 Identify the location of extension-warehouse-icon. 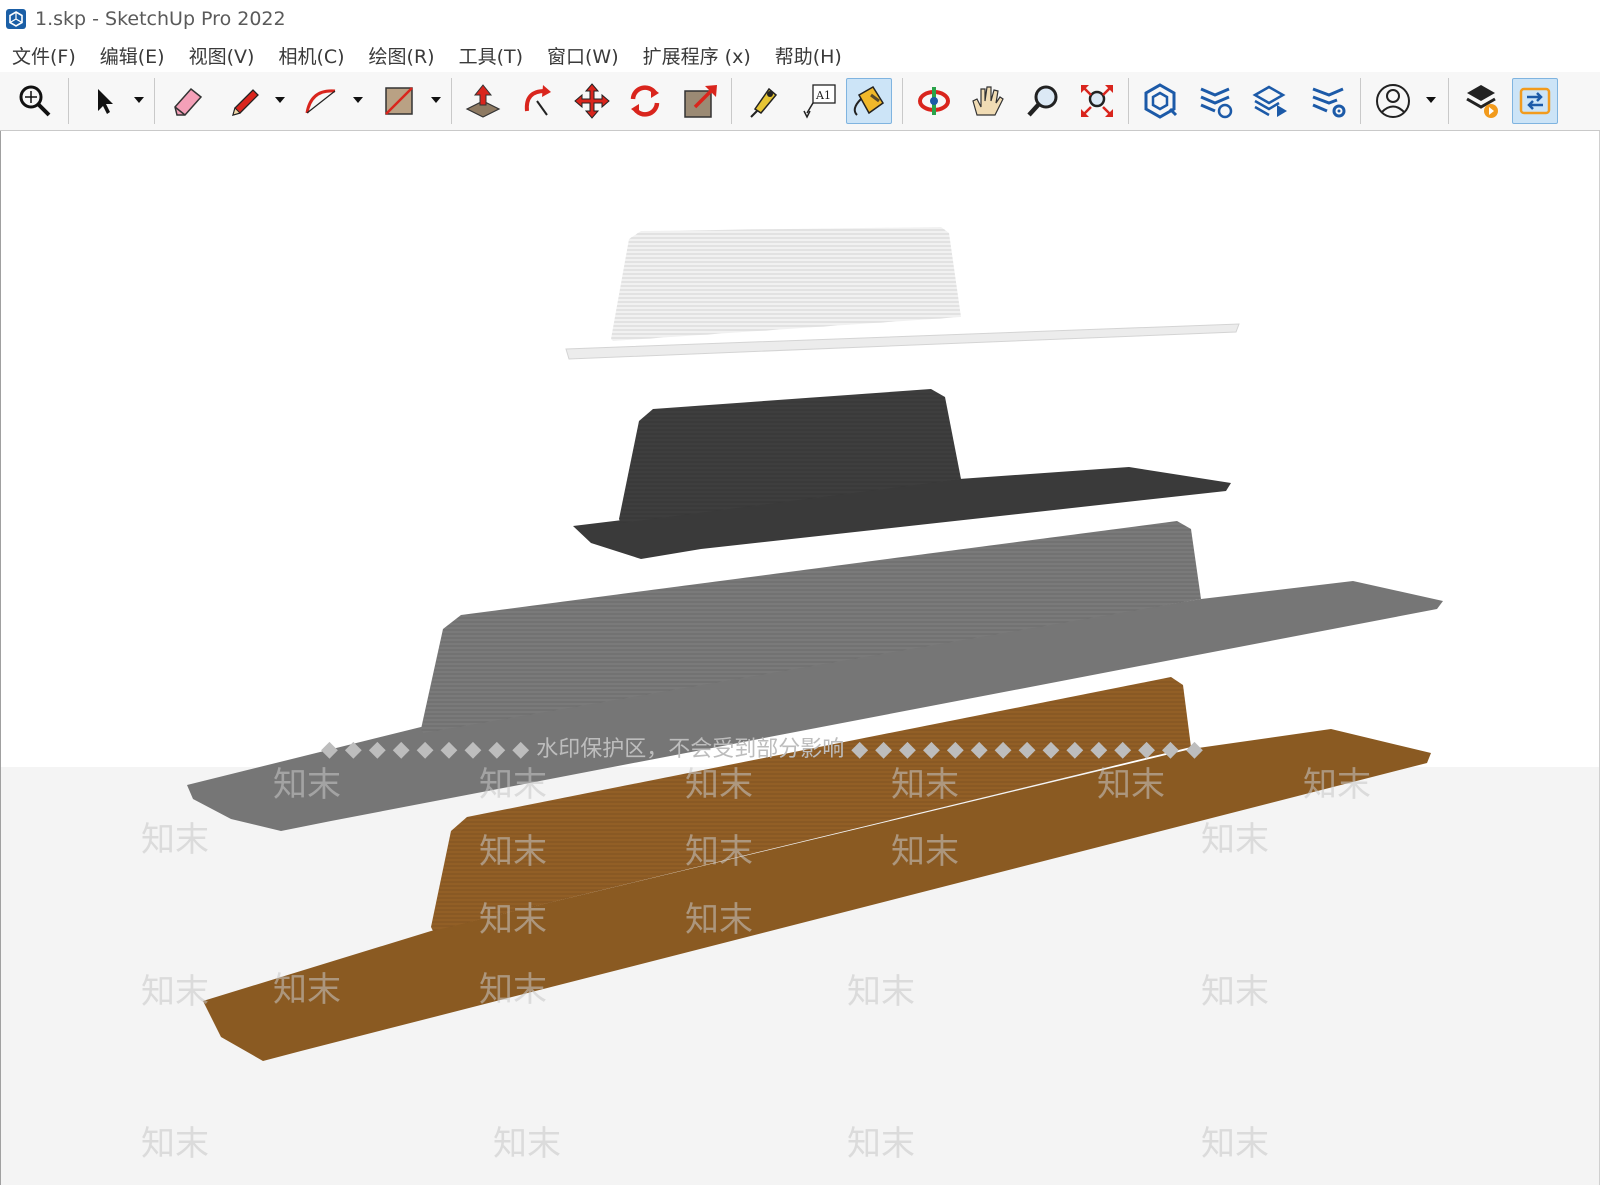
(1216, 103).